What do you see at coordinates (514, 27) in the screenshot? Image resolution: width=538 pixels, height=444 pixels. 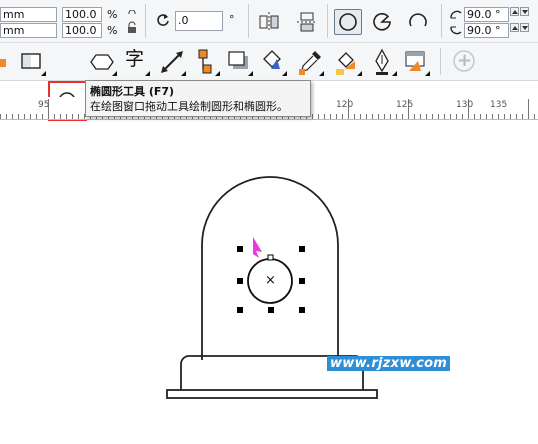 I see `end-angle-up-button` at bounding box center [514, 27].